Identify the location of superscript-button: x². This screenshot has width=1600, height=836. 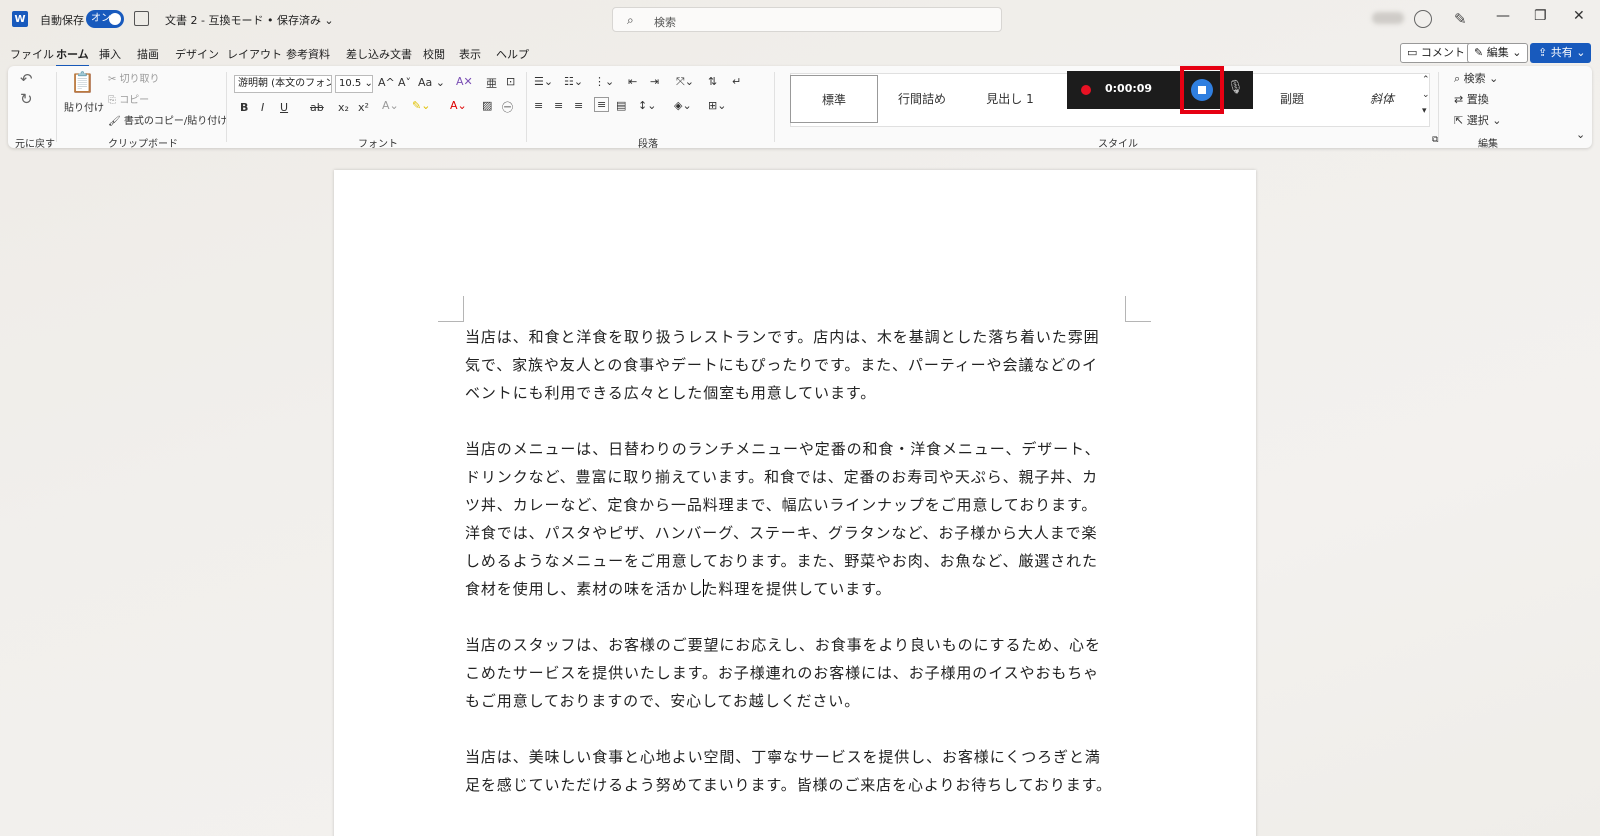
(363, 107).